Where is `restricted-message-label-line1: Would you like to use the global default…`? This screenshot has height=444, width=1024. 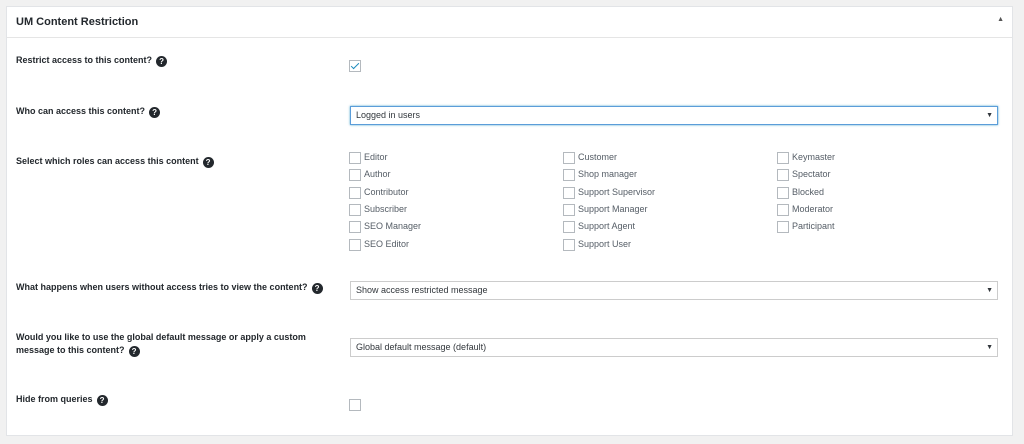
restricted-message-label-line1: Would you like to use the global default… is located at coordinates (161, 337).